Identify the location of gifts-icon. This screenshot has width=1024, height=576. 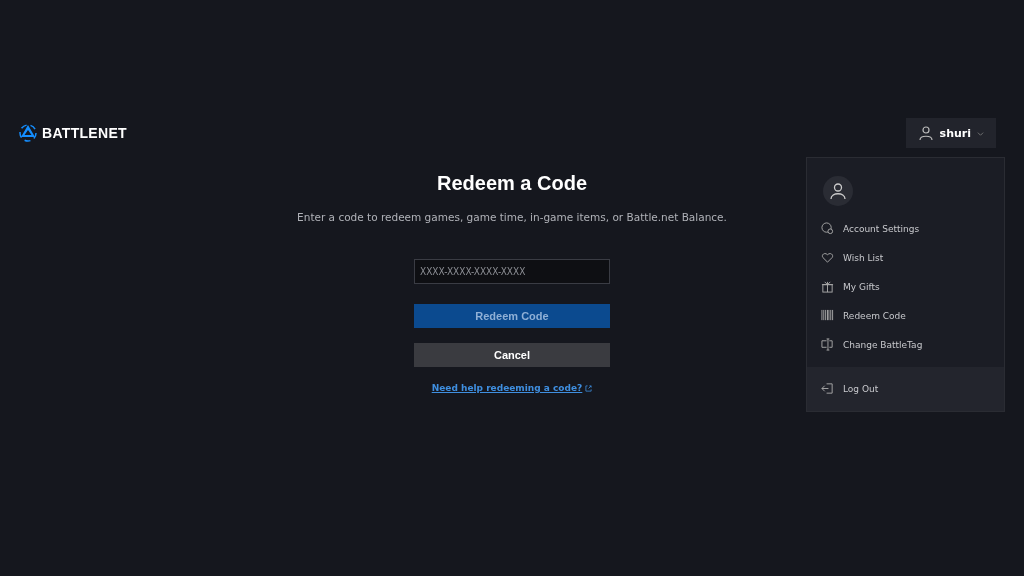
(827, 286).